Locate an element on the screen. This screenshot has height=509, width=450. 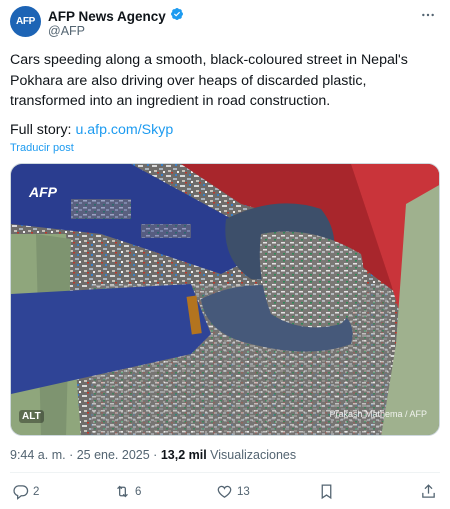
divider is located at coordinates (225, 472).